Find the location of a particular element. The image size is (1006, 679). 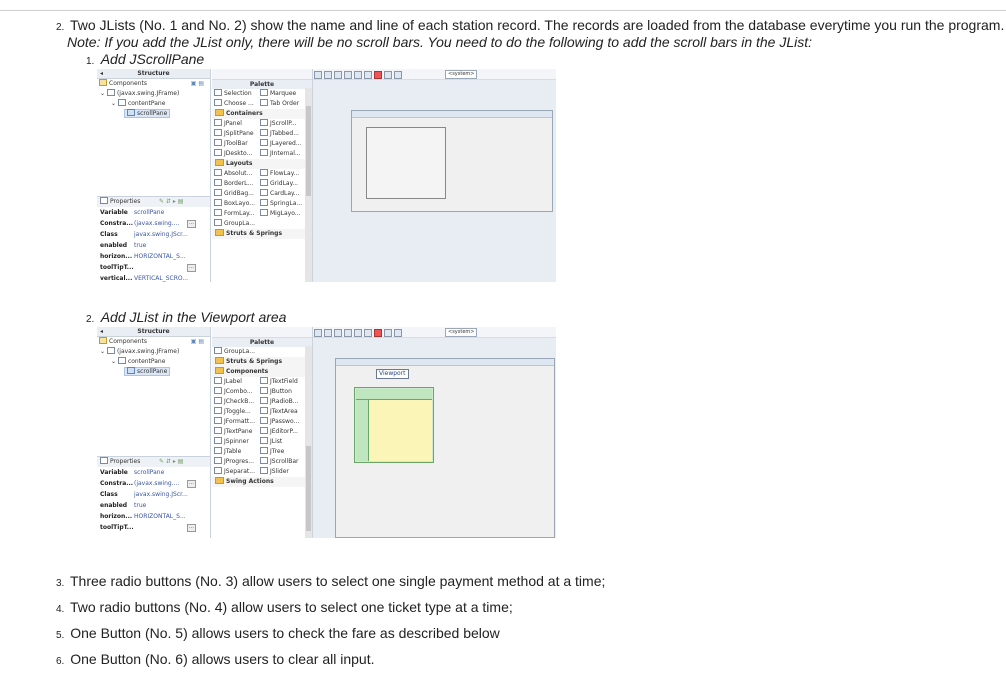

scrollpane-preview is located at coordinates (406, 163).